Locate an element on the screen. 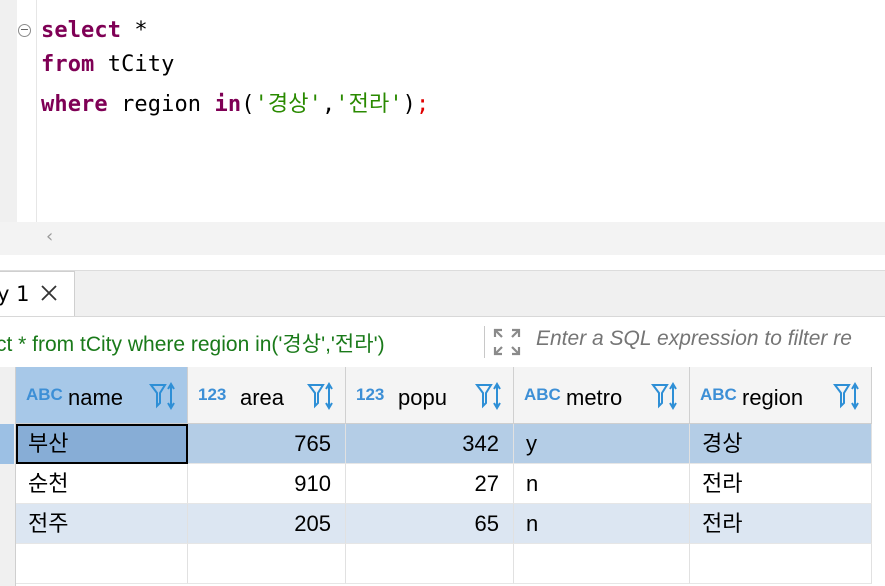  code-text: tCity is located at coordinates (134, 64).